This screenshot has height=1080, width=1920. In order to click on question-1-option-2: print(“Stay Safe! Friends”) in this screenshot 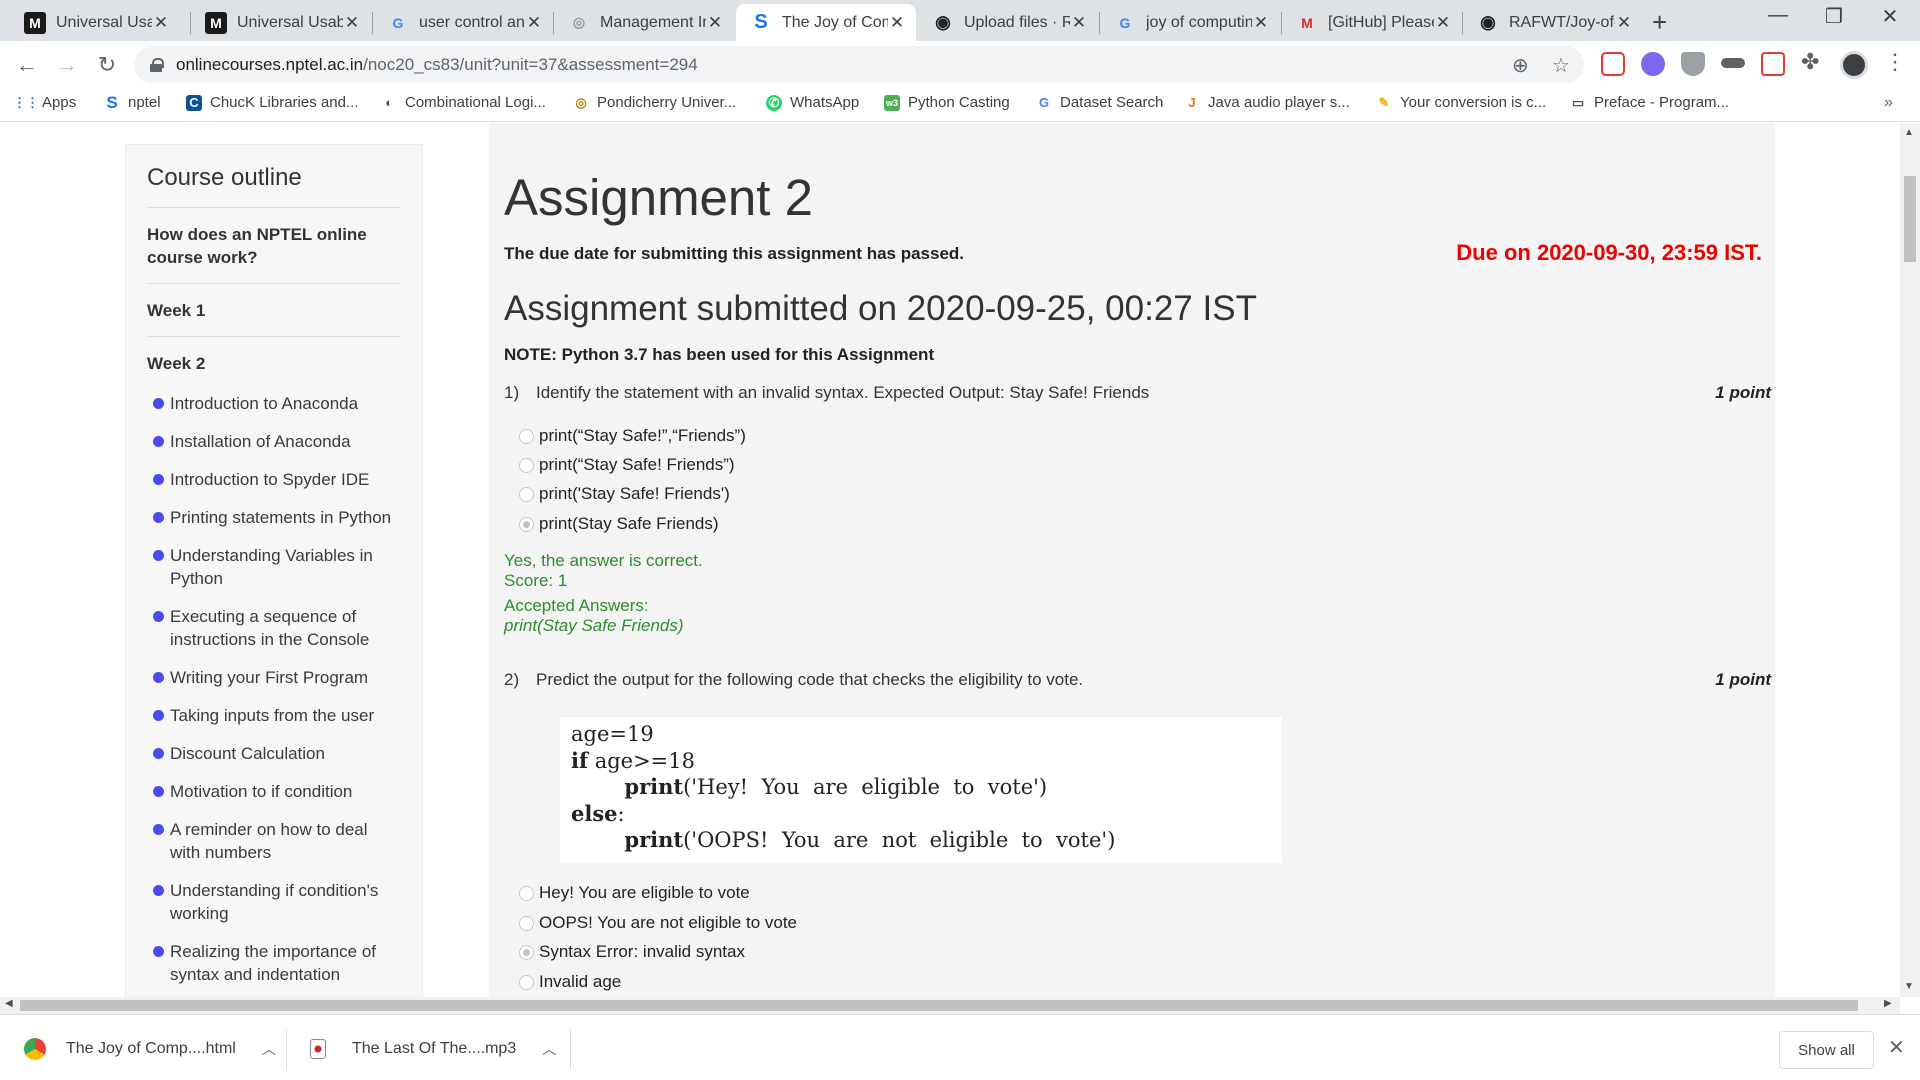, I will do `click(627, 465)`.